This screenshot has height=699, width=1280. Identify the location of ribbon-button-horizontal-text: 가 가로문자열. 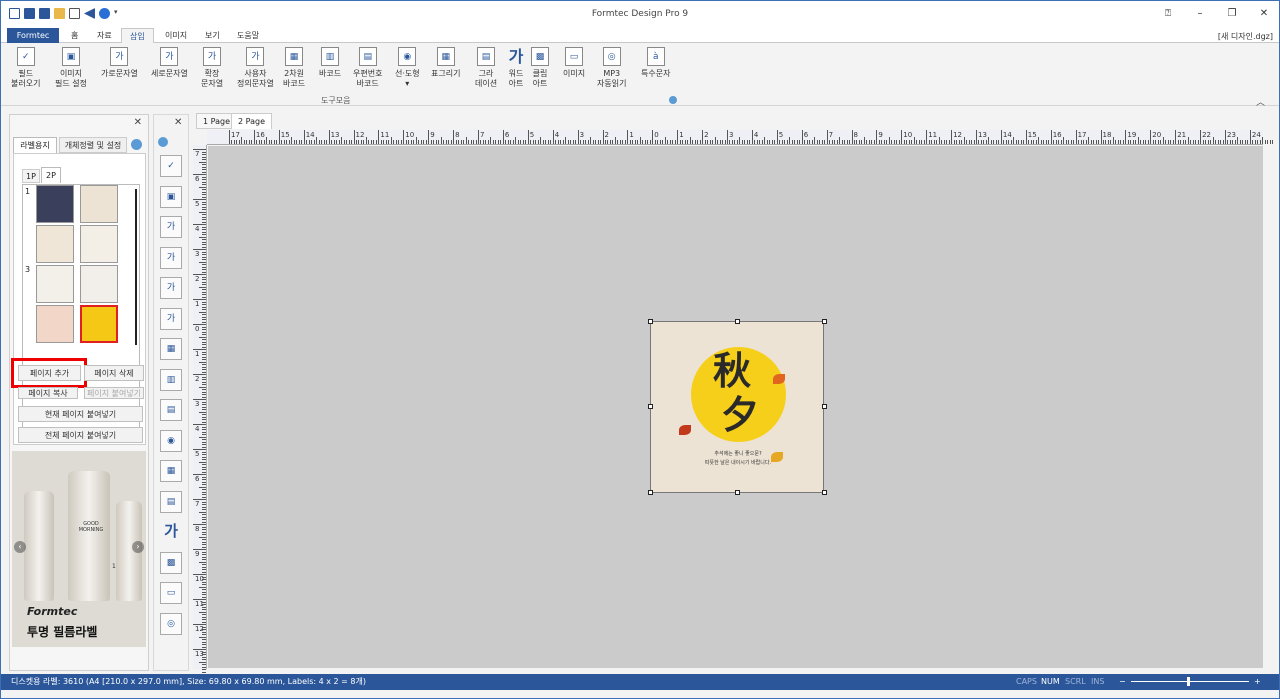
(119, 63).